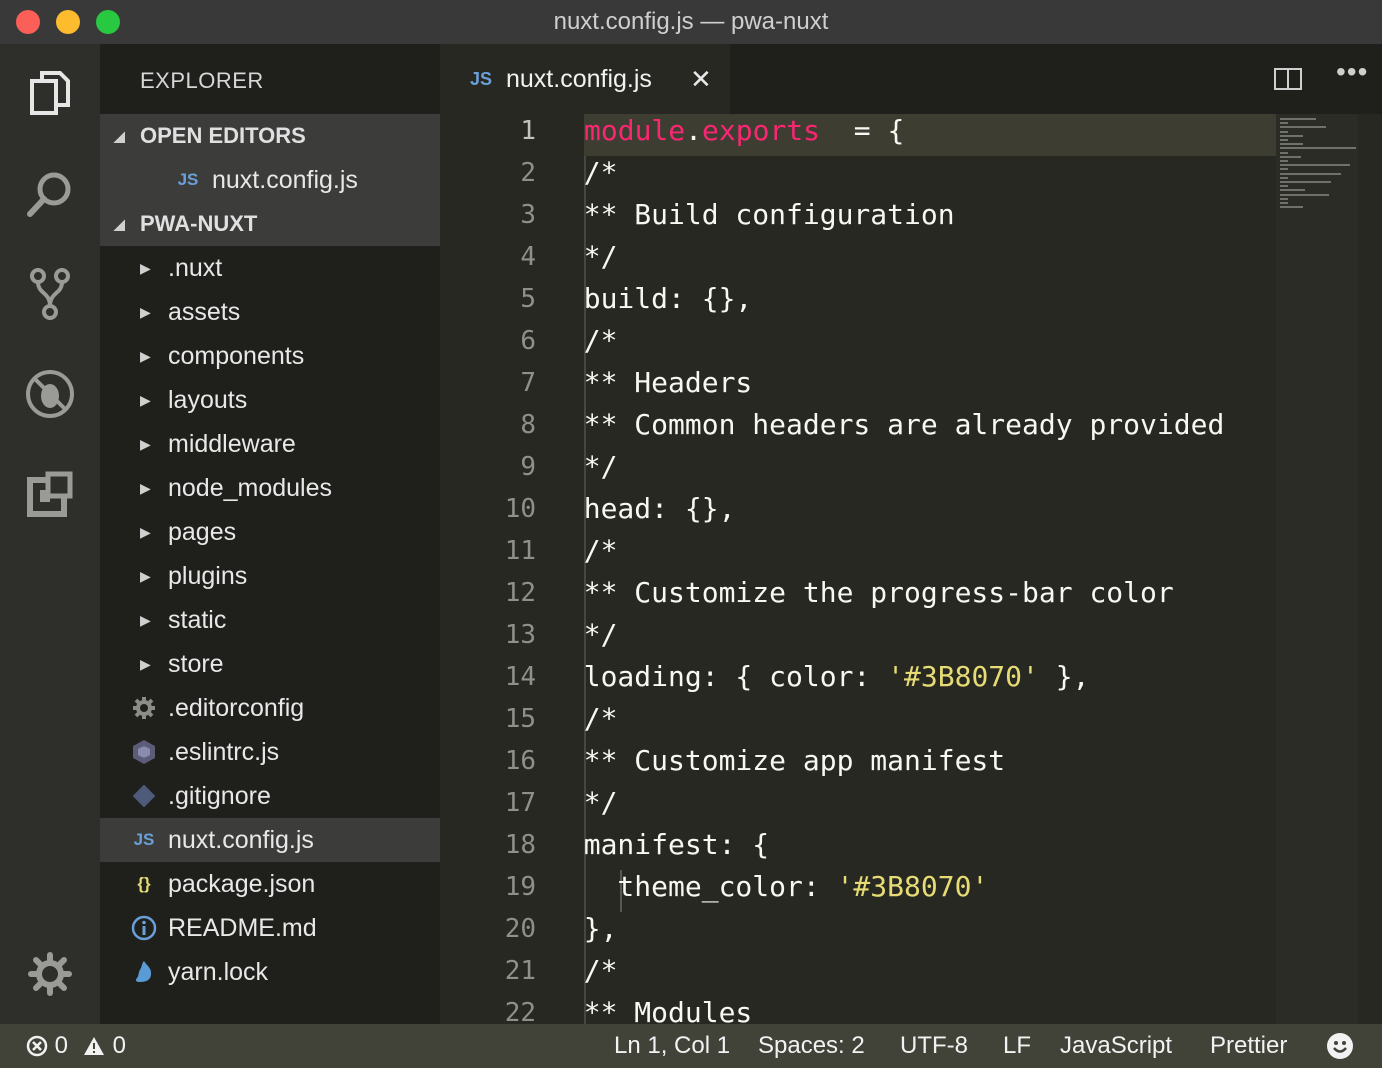 This screenshot has height=1068, width=1382. I want to click on folder-item: ▶ assets, so click(270, 312).